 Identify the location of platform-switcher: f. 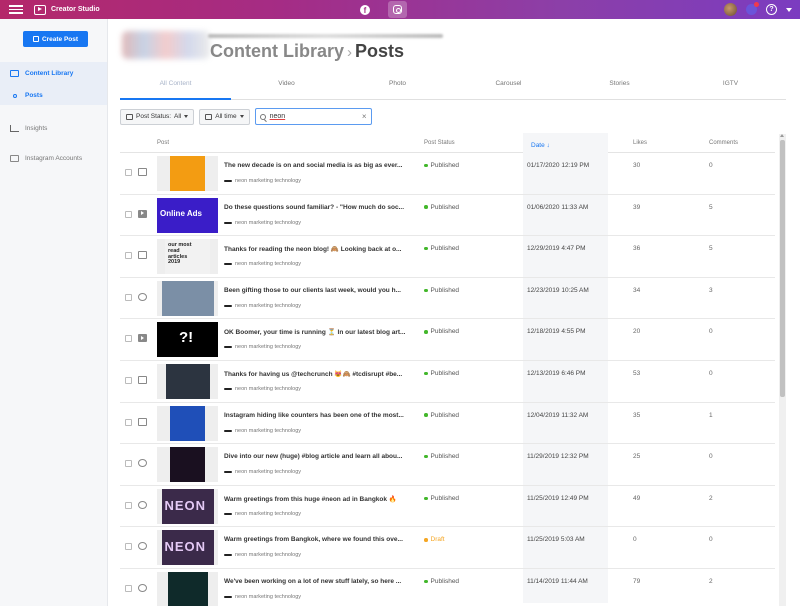
(381, 9).